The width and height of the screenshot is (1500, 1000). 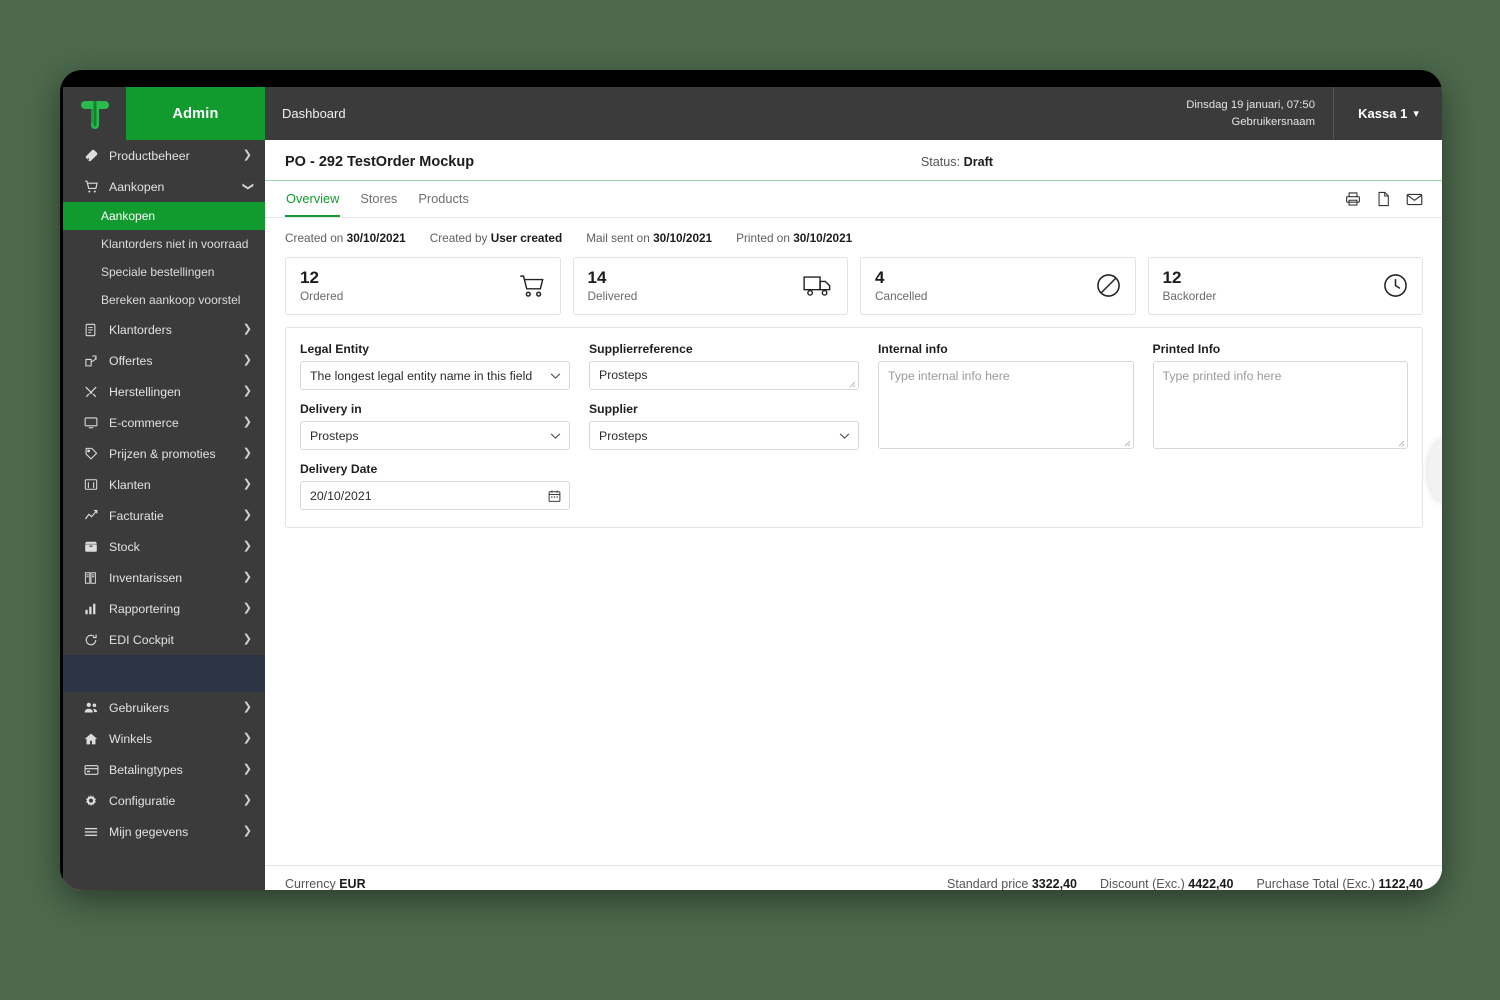 What do you see at coordinates (164, 707) in the screenshot?
I see `sidebar-item-gebruikers: Gebruikers ❯` at bounding box center [164, 707].